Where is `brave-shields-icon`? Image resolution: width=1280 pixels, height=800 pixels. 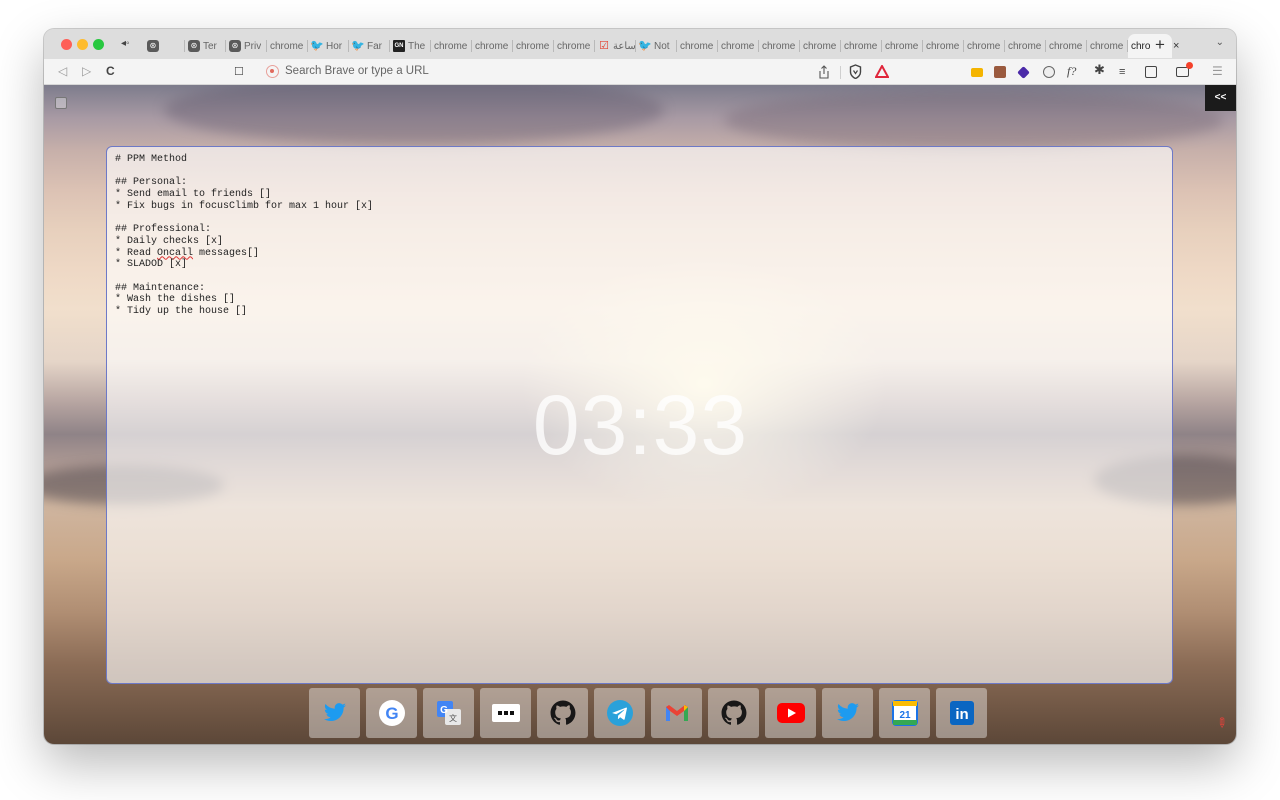 brave-shields-icon is located at coordinates (855, 71).